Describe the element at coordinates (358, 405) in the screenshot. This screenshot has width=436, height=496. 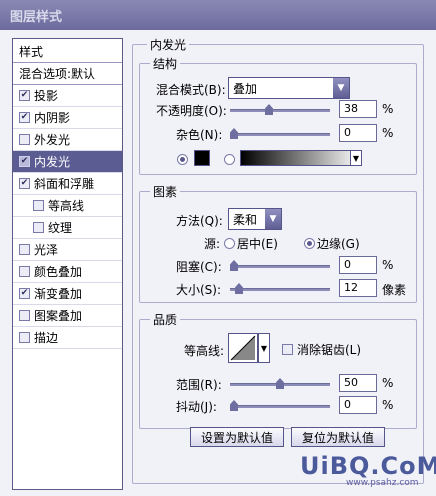
I see `jitter-input: 0` at that location.